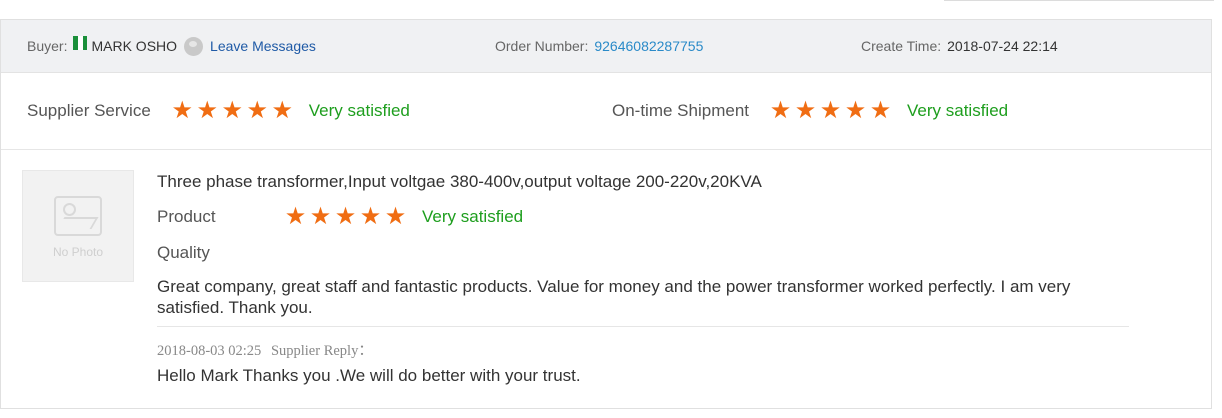  I want to click on create-time-info: Create Time: 2018-07-24 22:14, so click(959, 46).